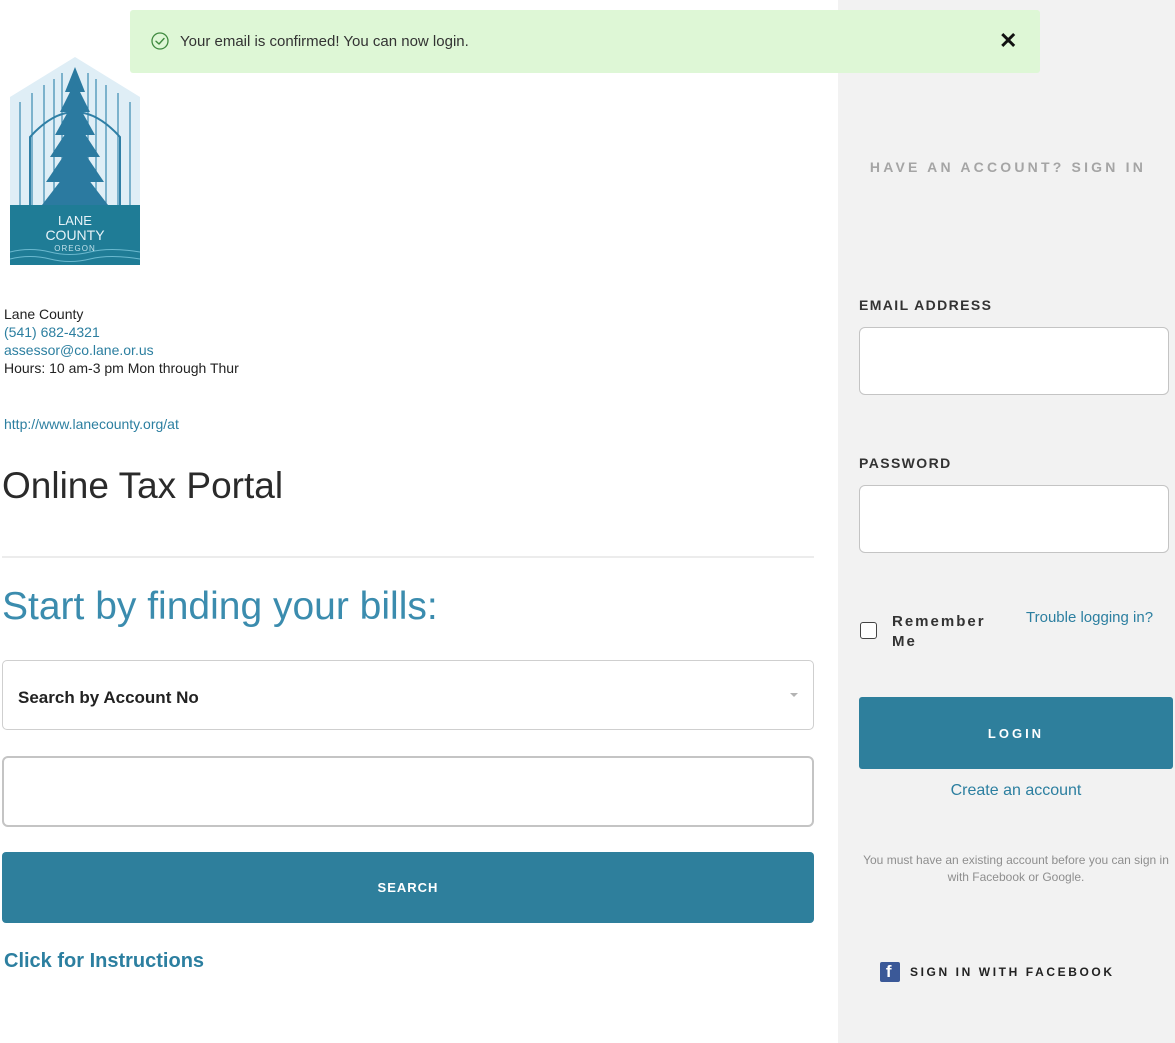  I want to click on login-button: LOGIN, so click(1016, 733).